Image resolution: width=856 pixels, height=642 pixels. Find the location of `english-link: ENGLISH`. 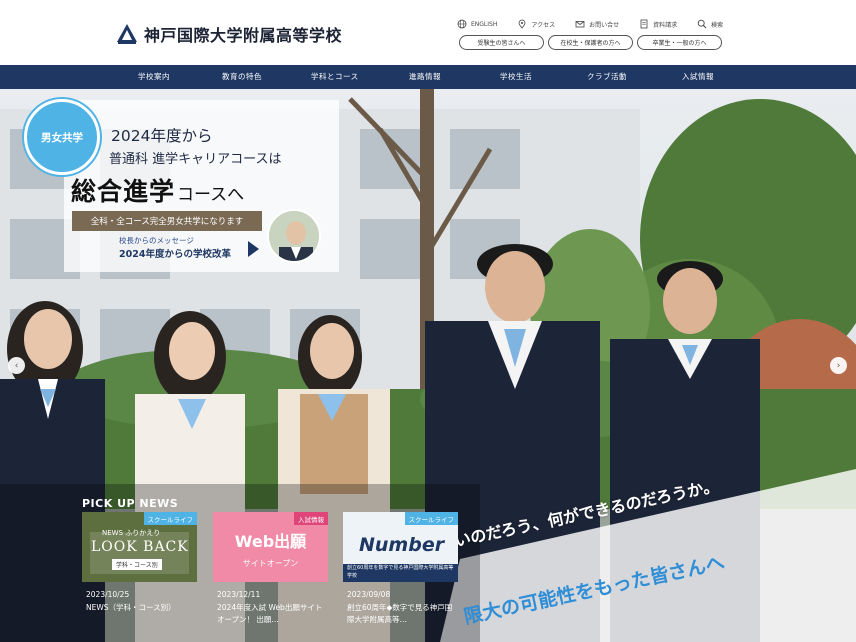

english-link: ENGLISH is located at coordinates (477, 24).